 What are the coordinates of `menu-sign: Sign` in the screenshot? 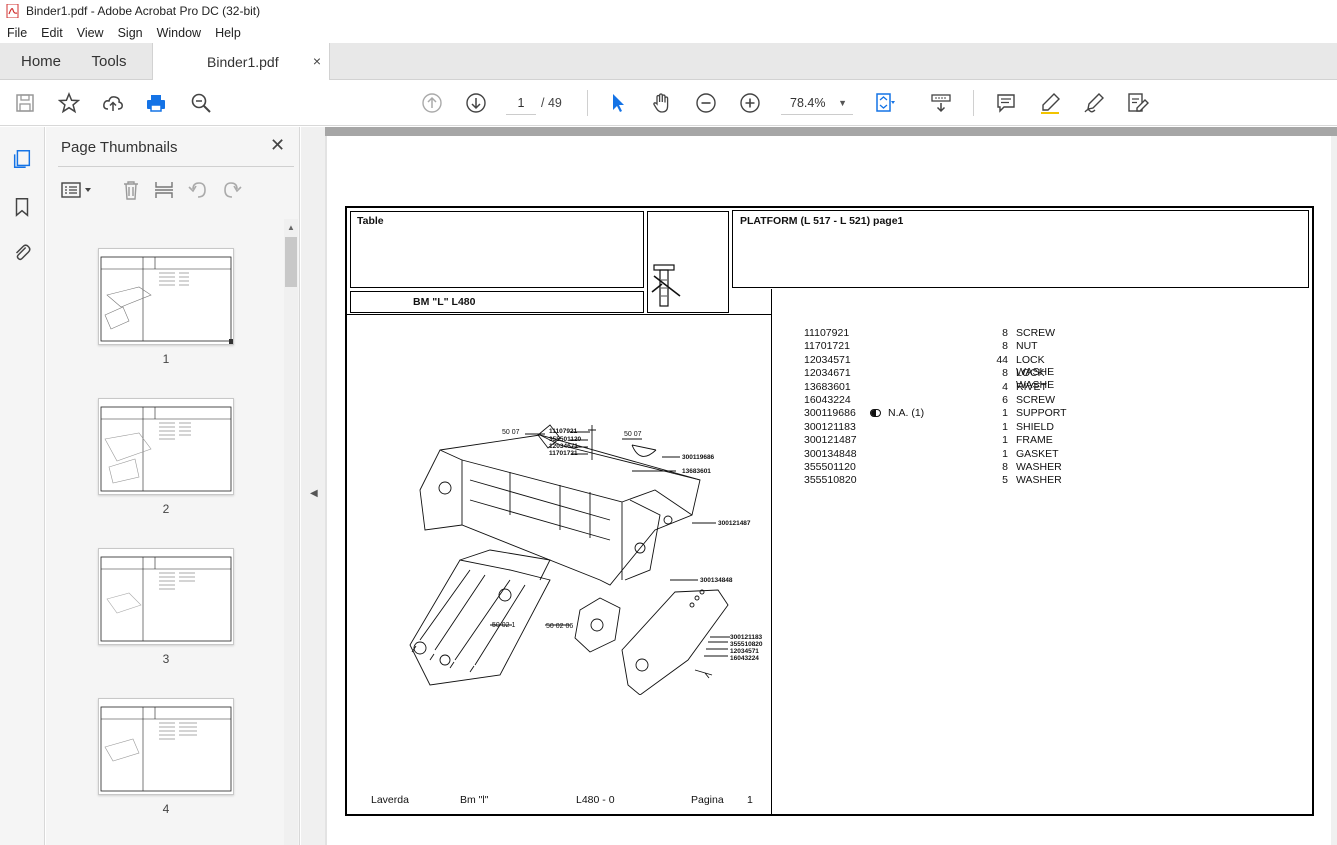 It's located at (130, 33).